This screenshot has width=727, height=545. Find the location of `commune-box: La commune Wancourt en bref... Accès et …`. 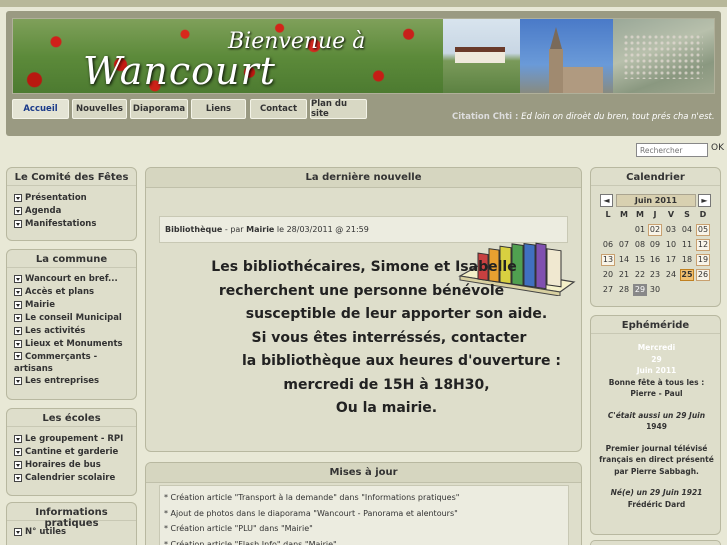

commune-box: La commune Wancourt en bref... Accès et … is located at coordinates (71, 324).